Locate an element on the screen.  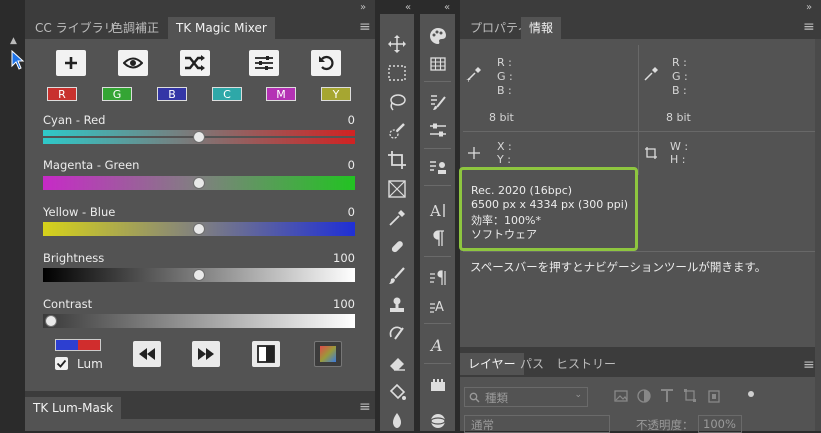
magenta-green-slider is located at coordinates (199, 184).